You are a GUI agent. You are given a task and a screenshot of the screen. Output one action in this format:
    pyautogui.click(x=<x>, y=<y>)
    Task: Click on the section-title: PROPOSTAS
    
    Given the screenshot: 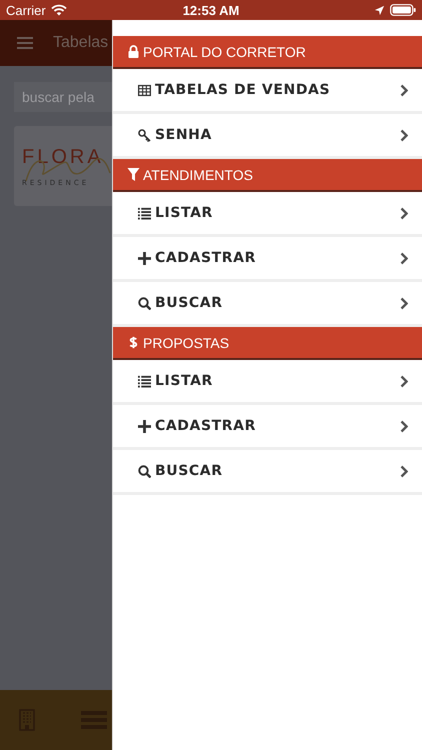 What is the action you would take?
    pyautogui.click(x=186, y=342)
    